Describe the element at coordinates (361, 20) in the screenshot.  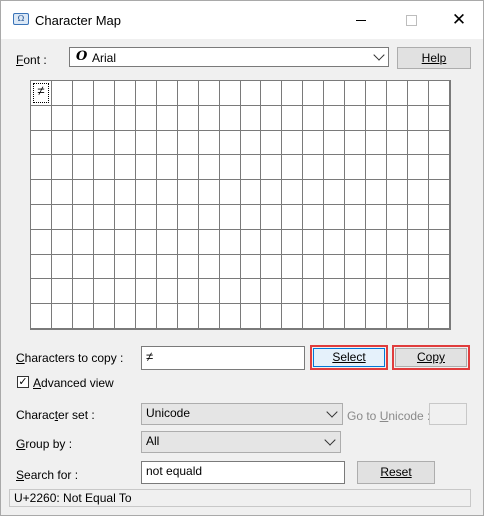
I see `minimize-icon` at that location.